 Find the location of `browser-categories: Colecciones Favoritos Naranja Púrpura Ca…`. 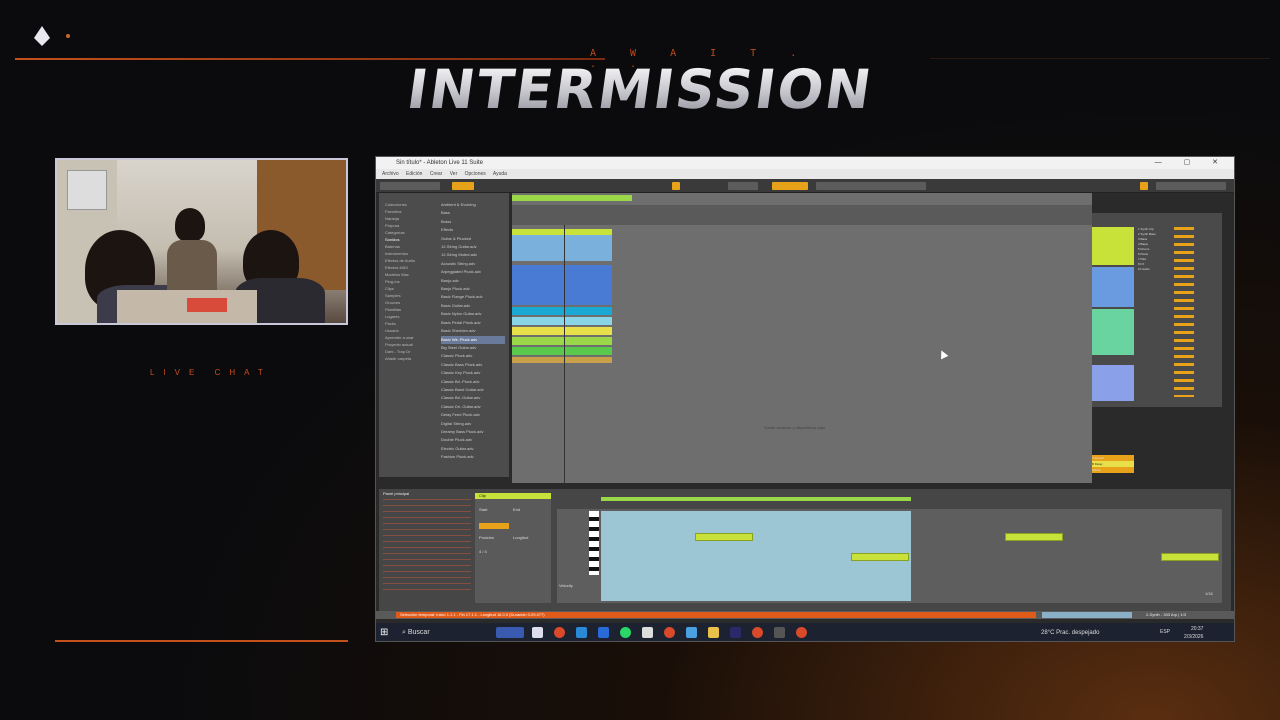

browser-categories: Colecciones Favoritos Naranja Púrpura Ca… is located at coordinates (400, 281).